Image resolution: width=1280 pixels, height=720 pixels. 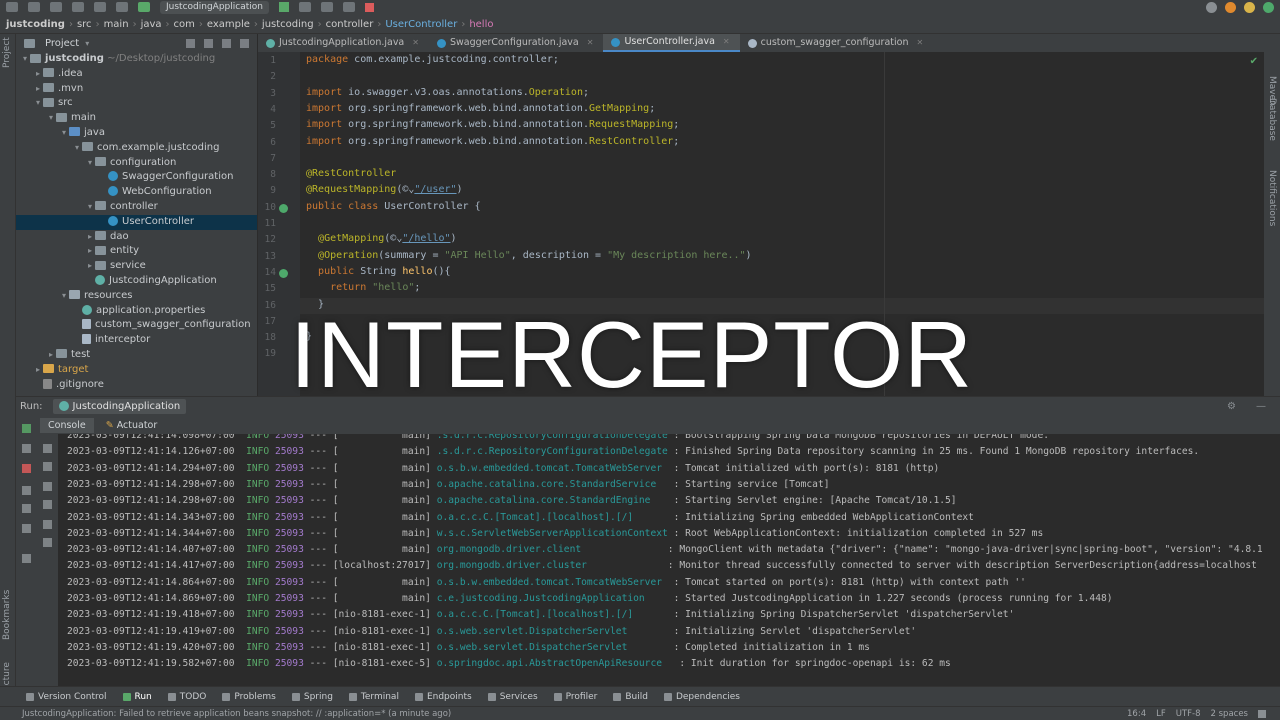 I want to click on camera-icon, so click(x=26, y=490).